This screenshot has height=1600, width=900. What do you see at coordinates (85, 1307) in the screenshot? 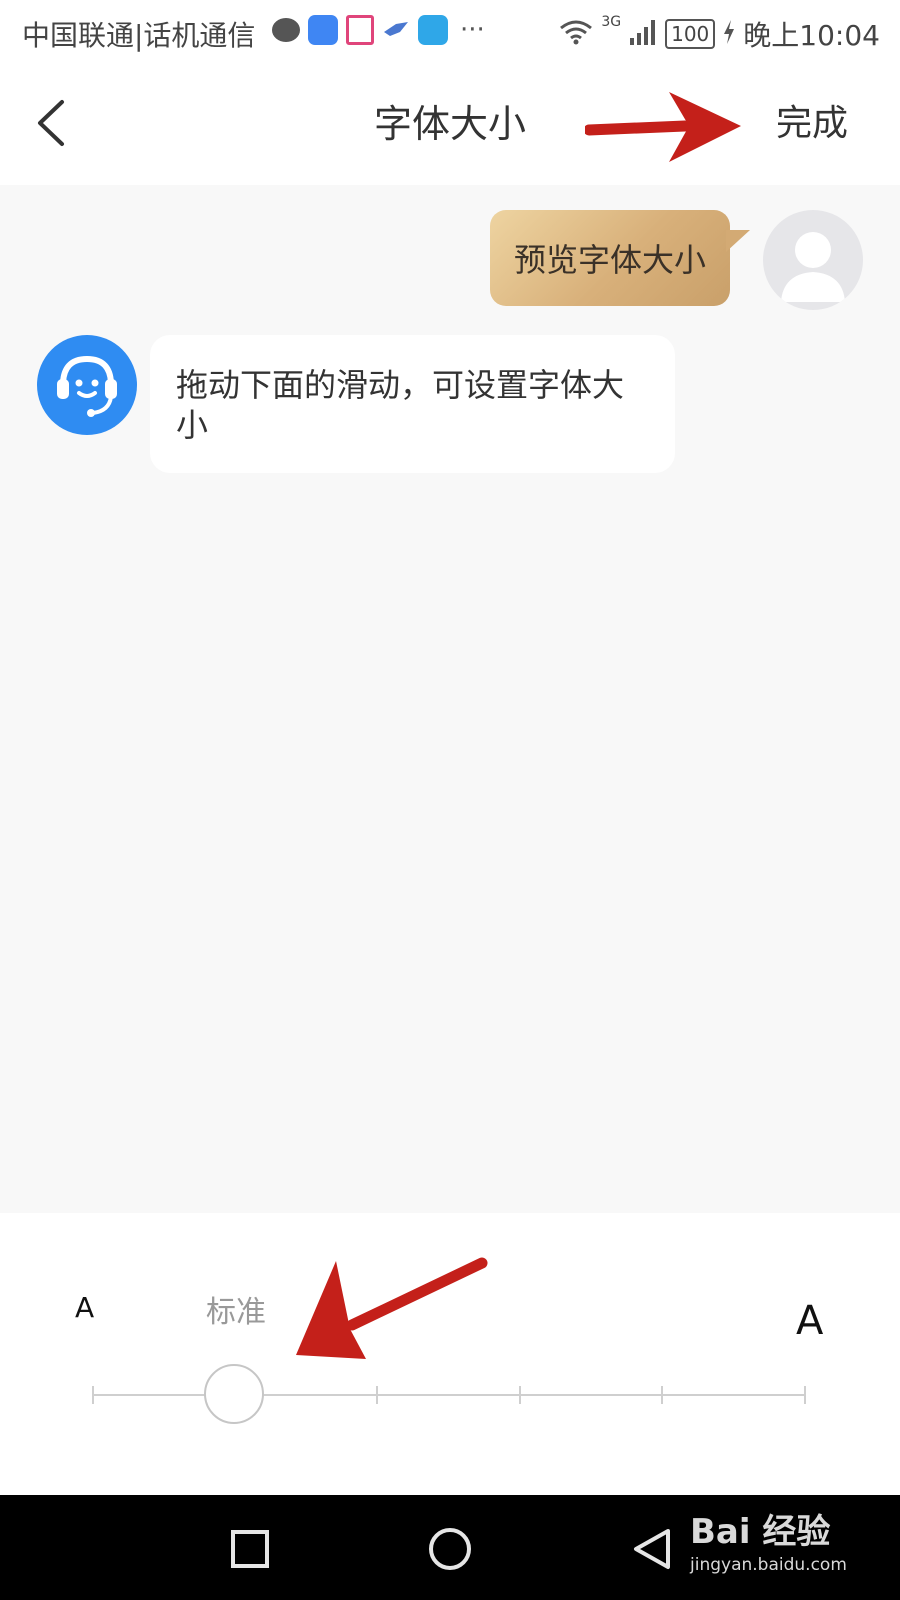
I see `small-font-label: A` at bounding box center [85, 1307].